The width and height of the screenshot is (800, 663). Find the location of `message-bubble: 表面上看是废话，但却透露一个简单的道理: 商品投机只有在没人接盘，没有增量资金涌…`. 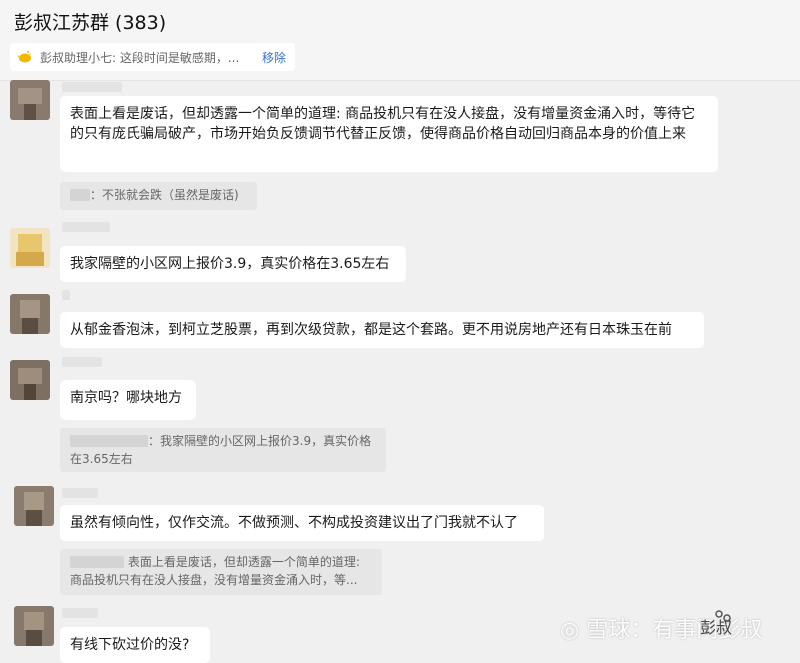

message-bubble: 表面上看是废话，但却透露一个简单的道理: 商品投机只有在没人接盘，没有增量资金涌… is located at coordinates (389, 134).